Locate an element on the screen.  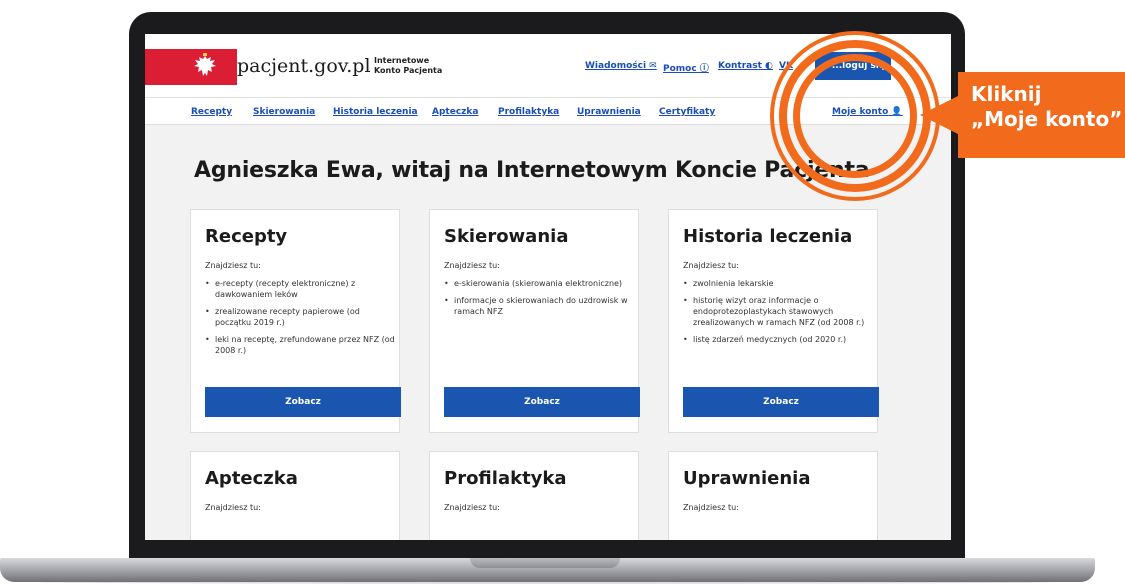
eagle-emblem-icon is located at coordinates (205, 64).